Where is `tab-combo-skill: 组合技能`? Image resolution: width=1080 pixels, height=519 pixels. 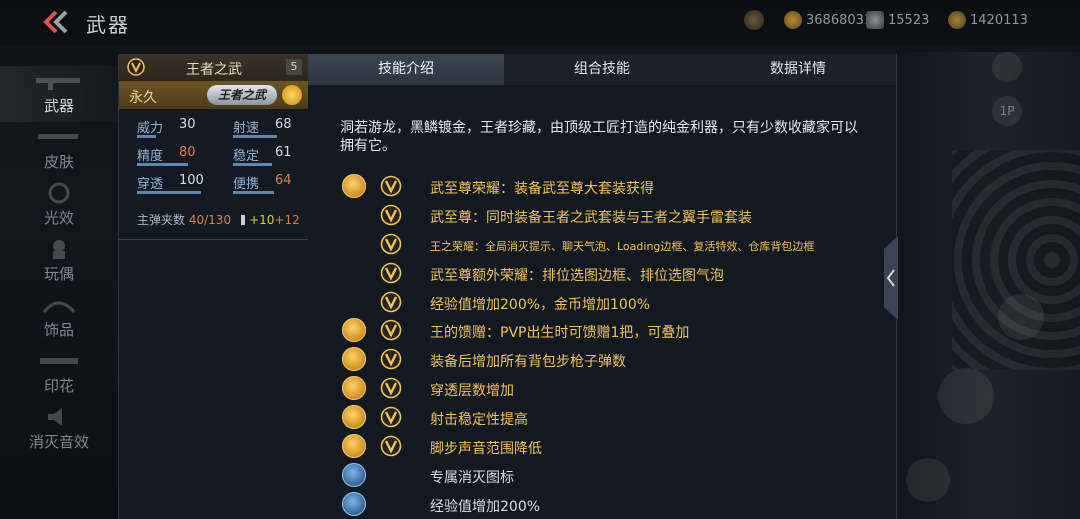 tab-combo-skill: 组合技能 is located at coordinates (602, 69).